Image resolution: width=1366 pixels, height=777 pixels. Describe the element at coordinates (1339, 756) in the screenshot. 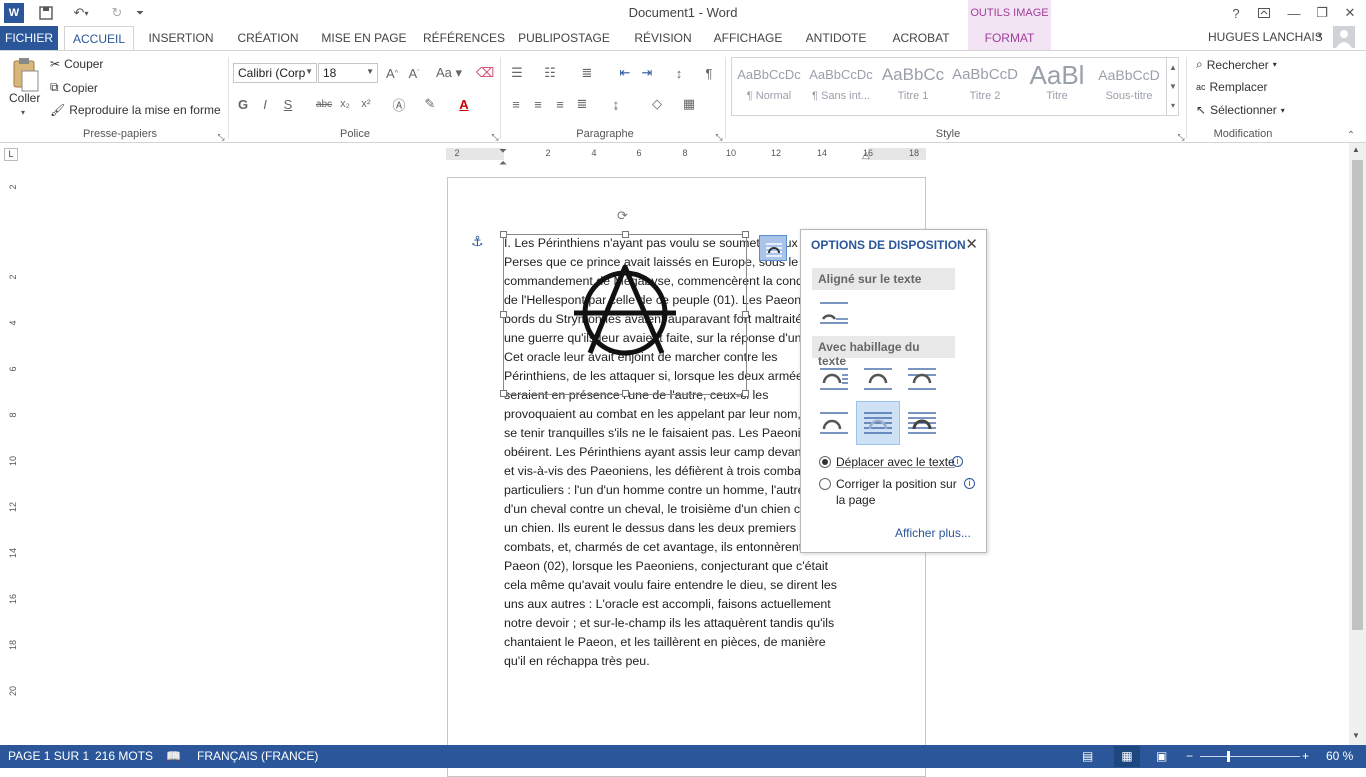

I see `zoom-level: 60 %` at that location.